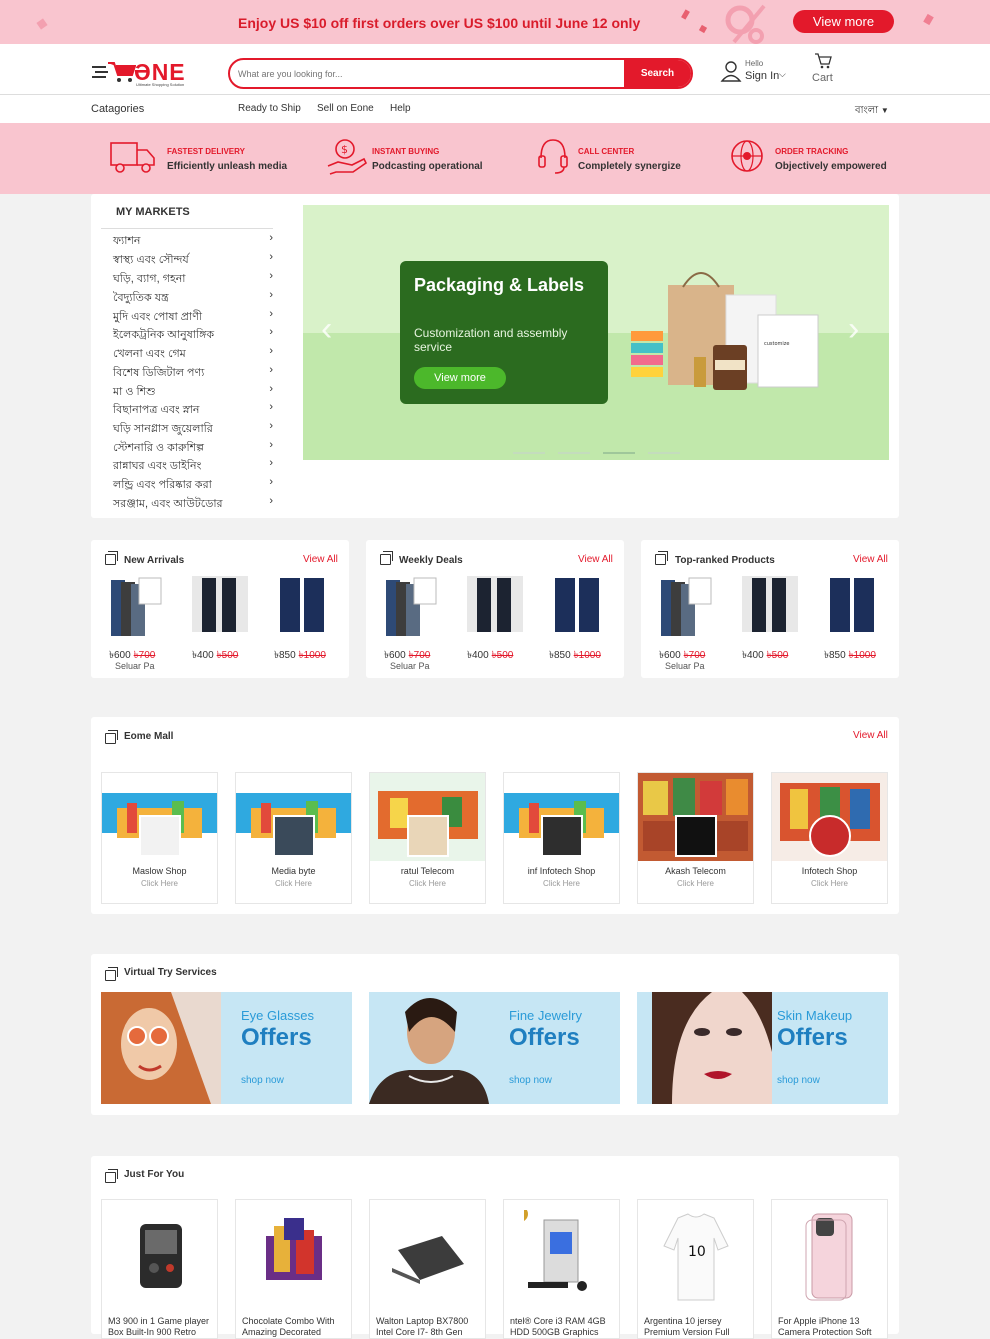  I want to click on market-item: বিশেষ ডিজিটাল পণ্য ›, so click(187, 371).